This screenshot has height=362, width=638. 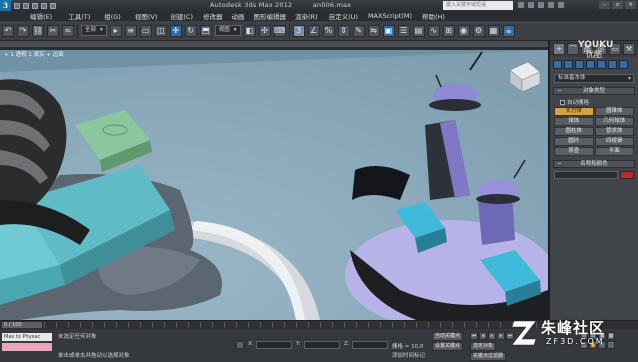 What do you see at coordinates (562, 102) in the screenshot?
I see `autogrid-checkbox` at bounding box center [562, 102].